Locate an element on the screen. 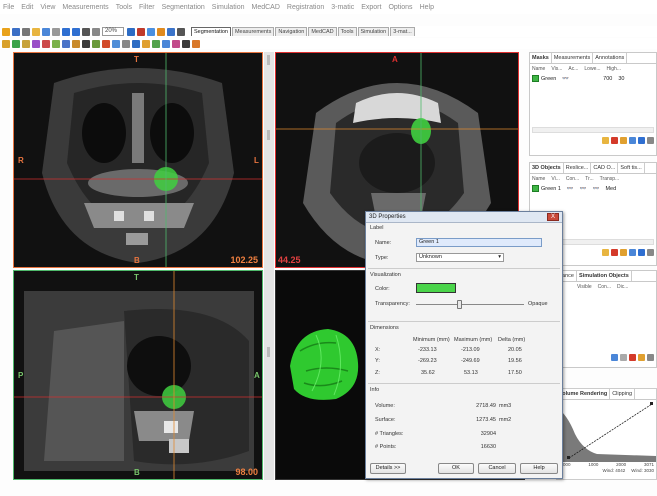  threshold-icon is located at coordinates (6, 43).